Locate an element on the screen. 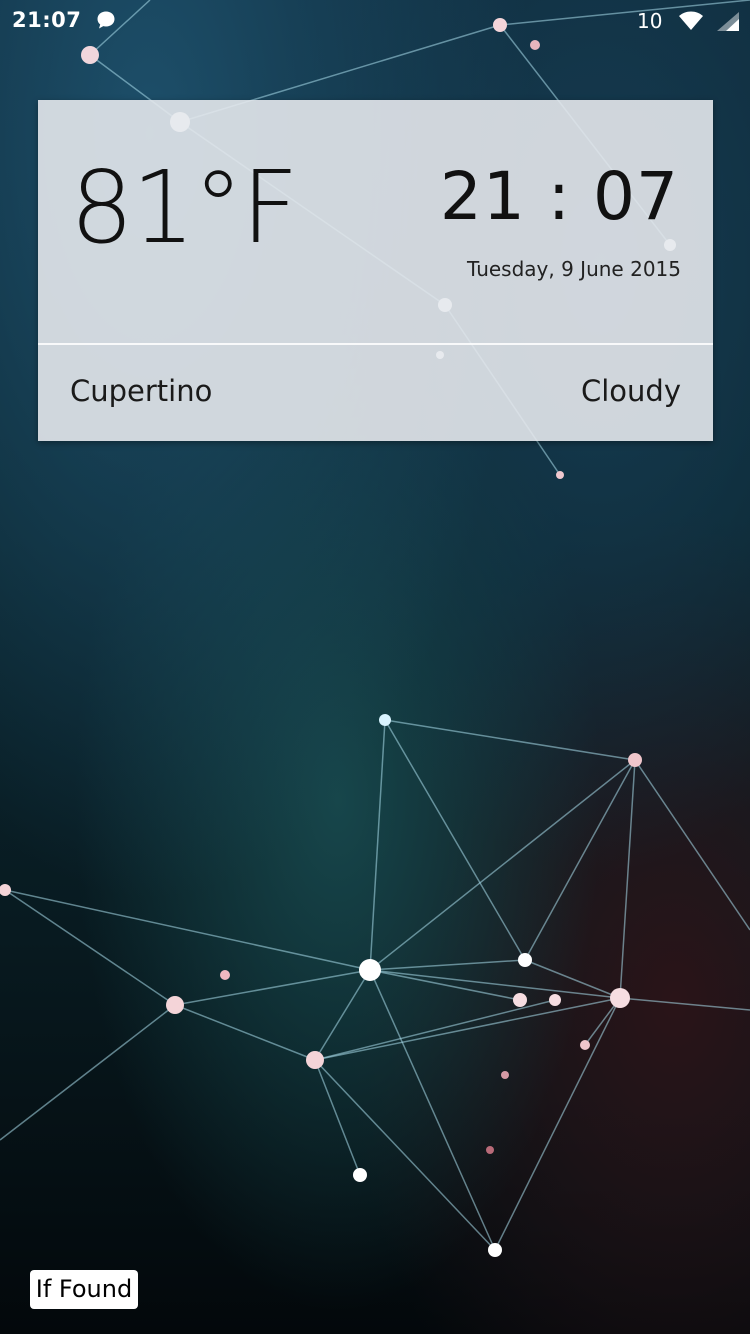 The image size is (750, 1334). status-bar: 21:07 10 is located at coordinates (375, 22).